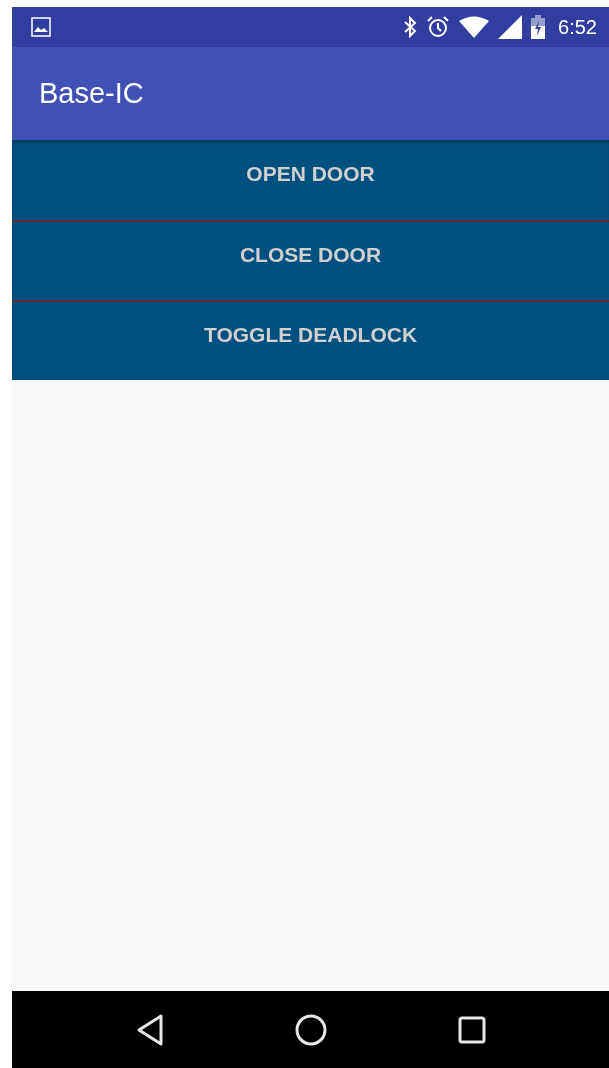 The width and height of the screenshot is (609, 1068). I want to click on wifi-icon, so click(474, 27).